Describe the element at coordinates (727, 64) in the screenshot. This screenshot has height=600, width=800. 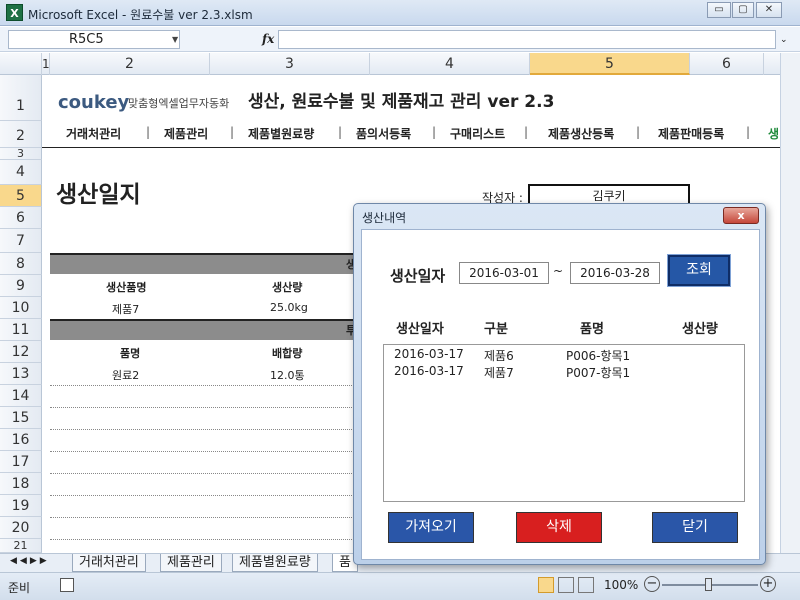
I see `column-header: 6` at that location.